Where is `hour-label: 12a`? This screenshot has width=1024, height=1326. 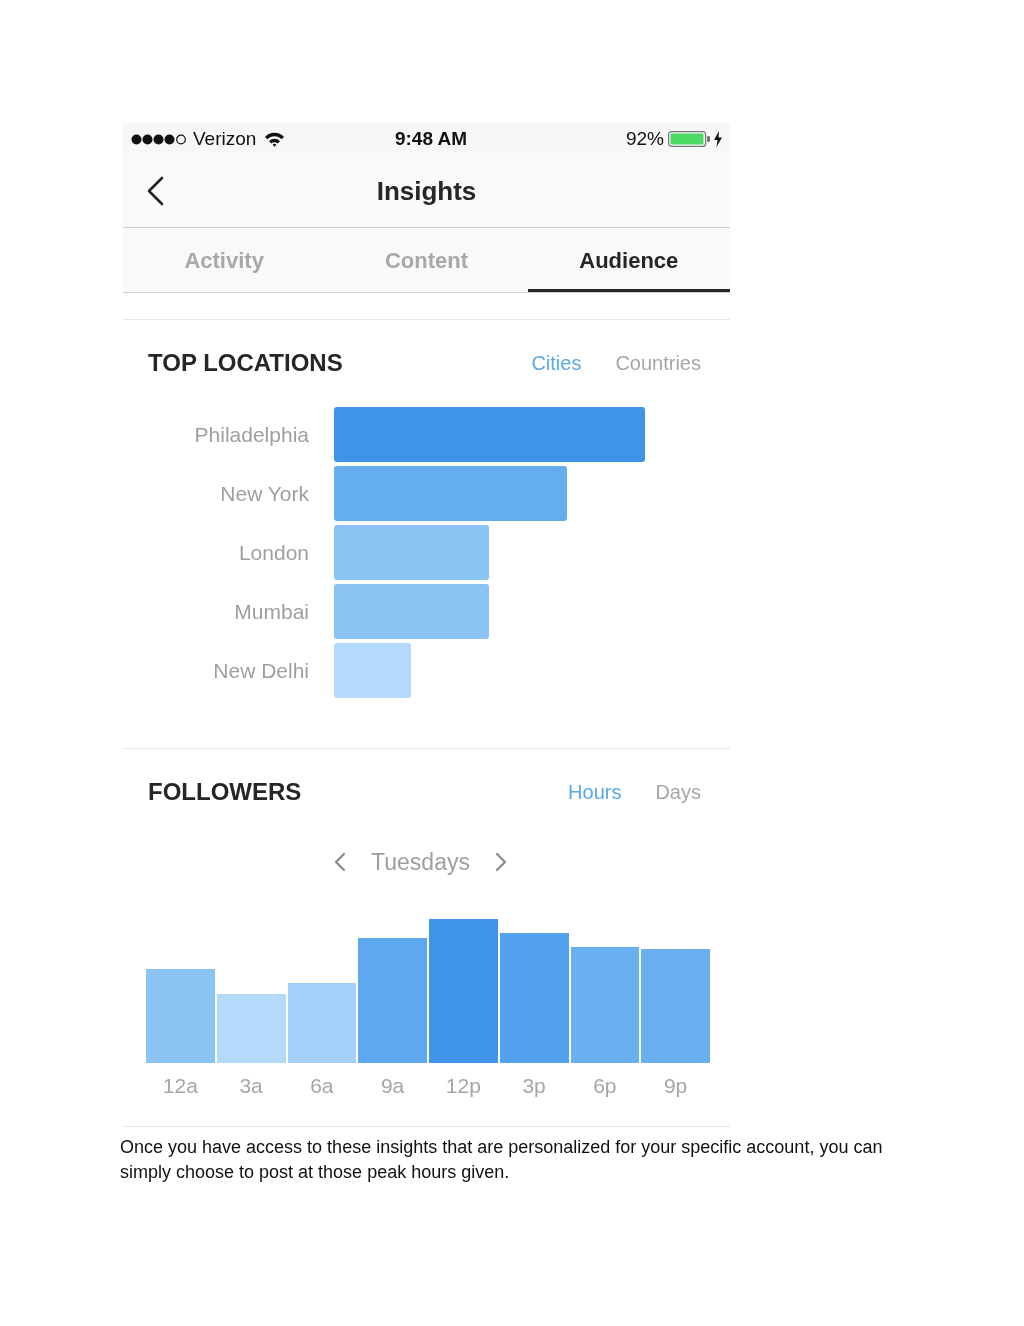
hour-label: 12a is located at coordinates (180, 1086).